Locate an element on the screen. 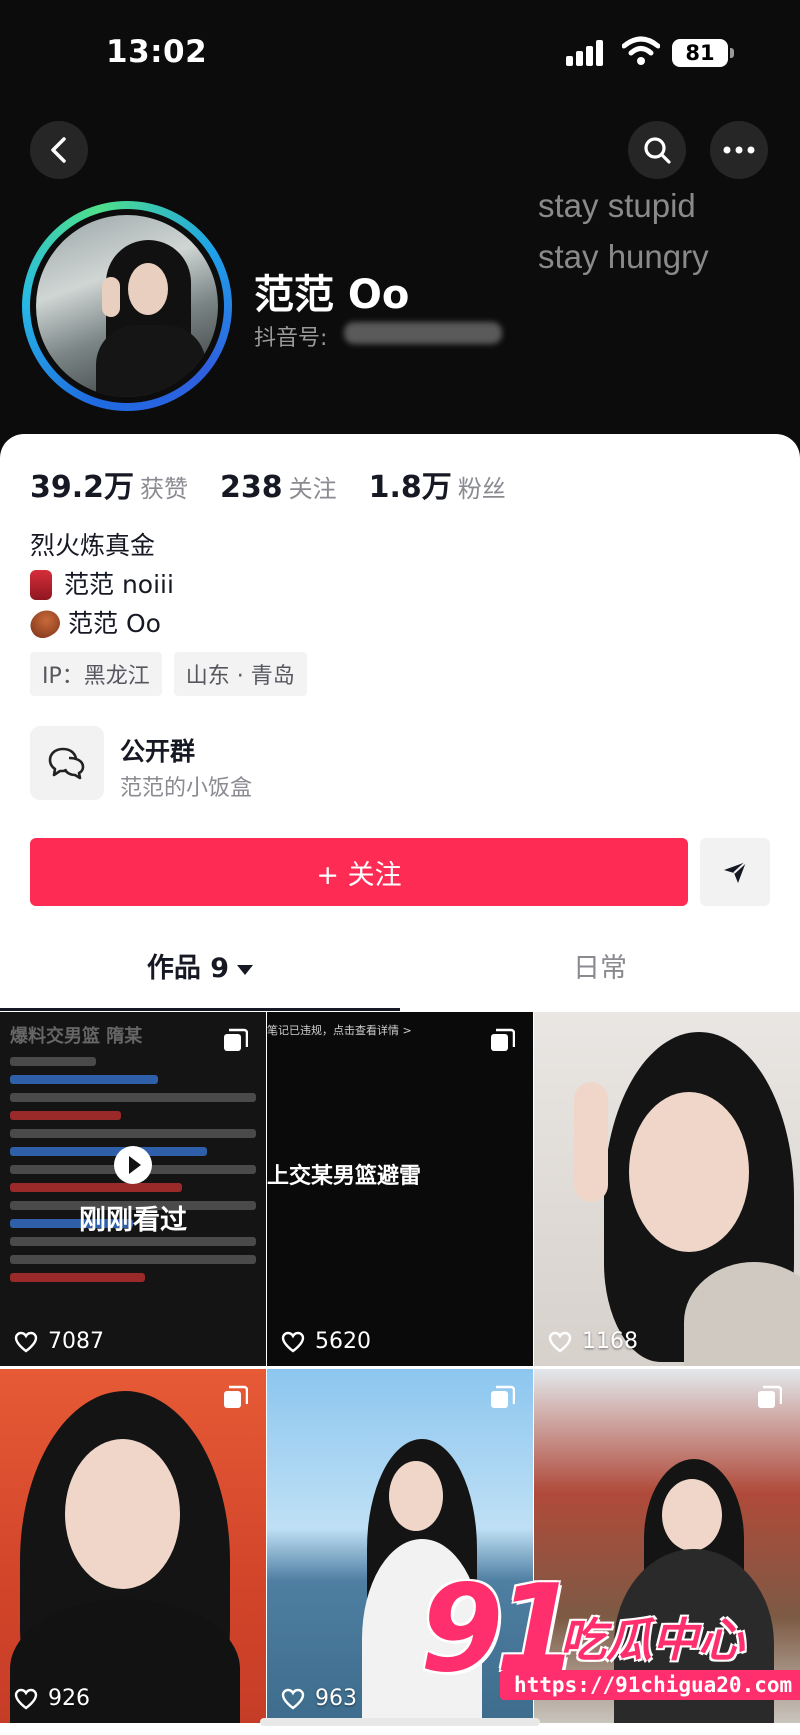 The width and height of the screenshot is (800, 1735). play-icon is located at coordinates (133, 1165).